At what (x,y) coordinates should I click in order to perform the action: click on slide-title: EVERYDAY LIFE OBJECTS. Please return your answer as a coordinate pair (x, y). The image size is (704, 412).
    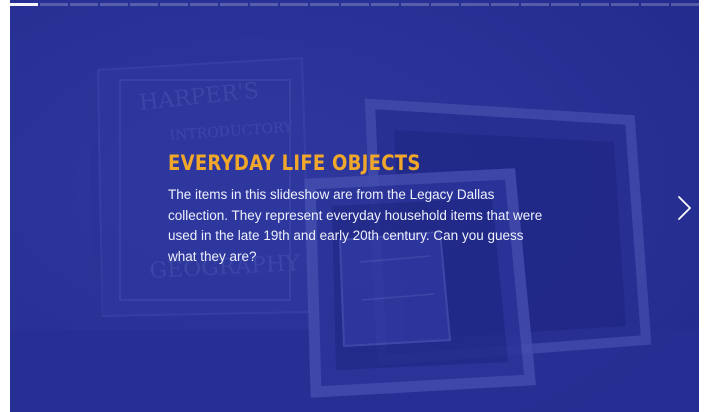
    Looking at the image, I should click on (294, 163).